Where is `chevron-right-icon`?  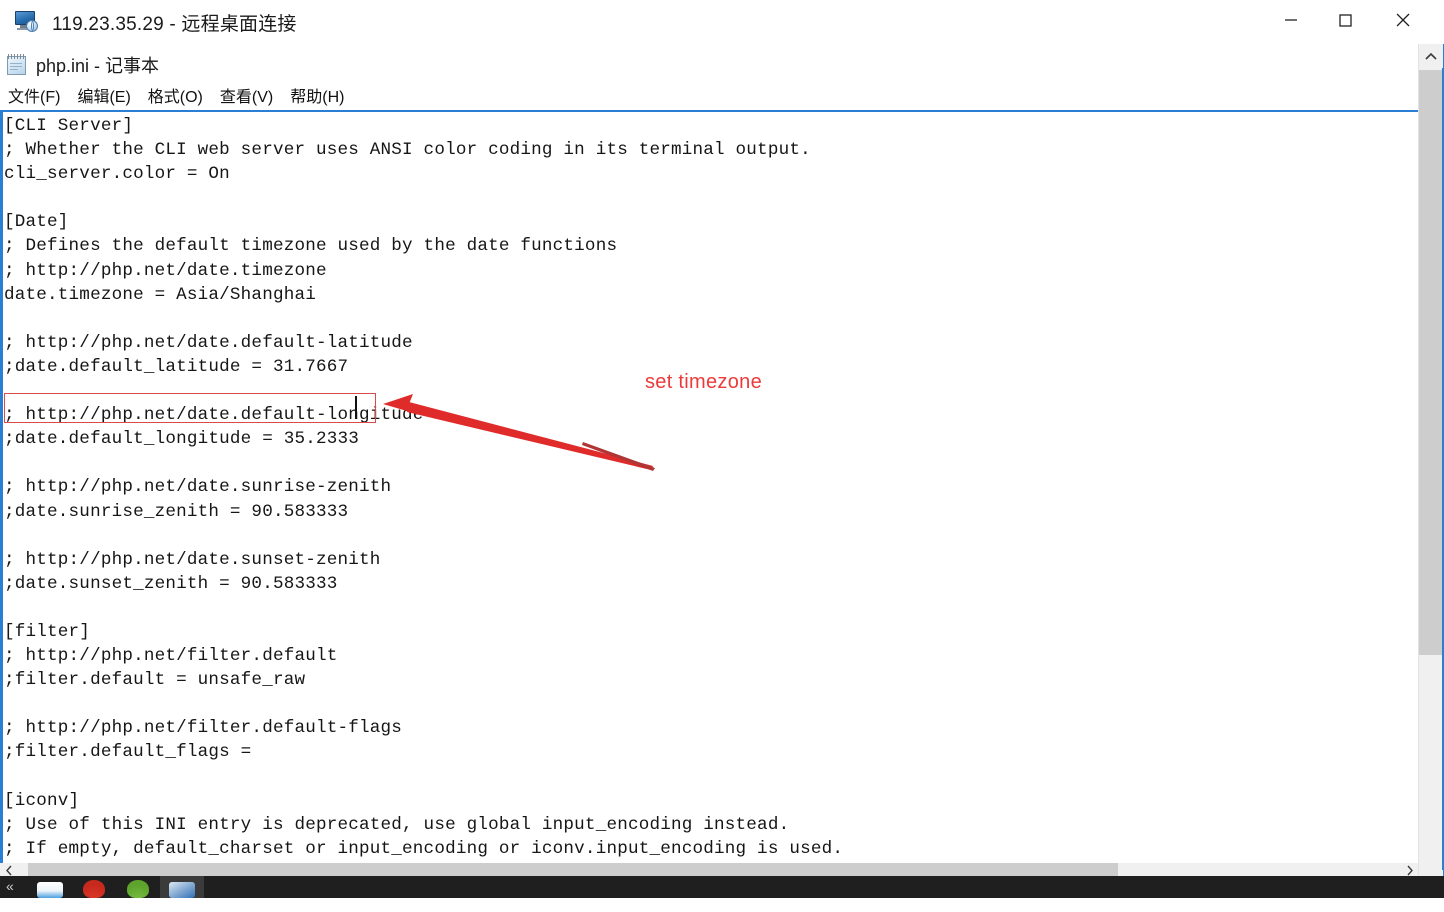 chevron-right-icon is located at coordinates (1409, 870).